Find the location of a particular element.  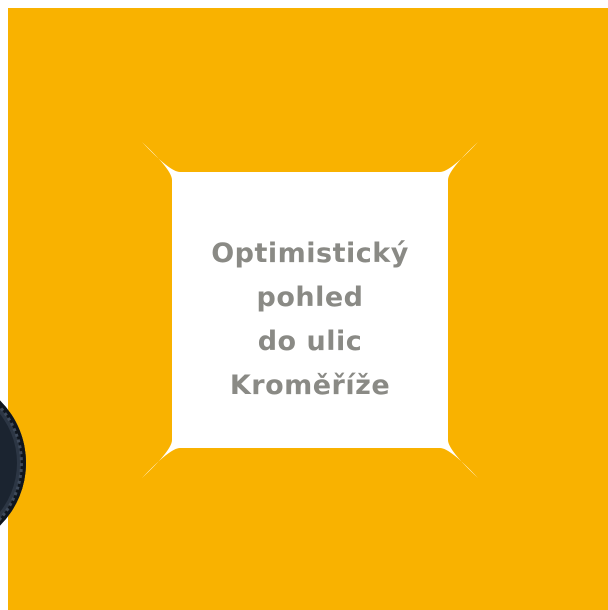

headline-line-3: do ulic is located at coordinates (310, 341).